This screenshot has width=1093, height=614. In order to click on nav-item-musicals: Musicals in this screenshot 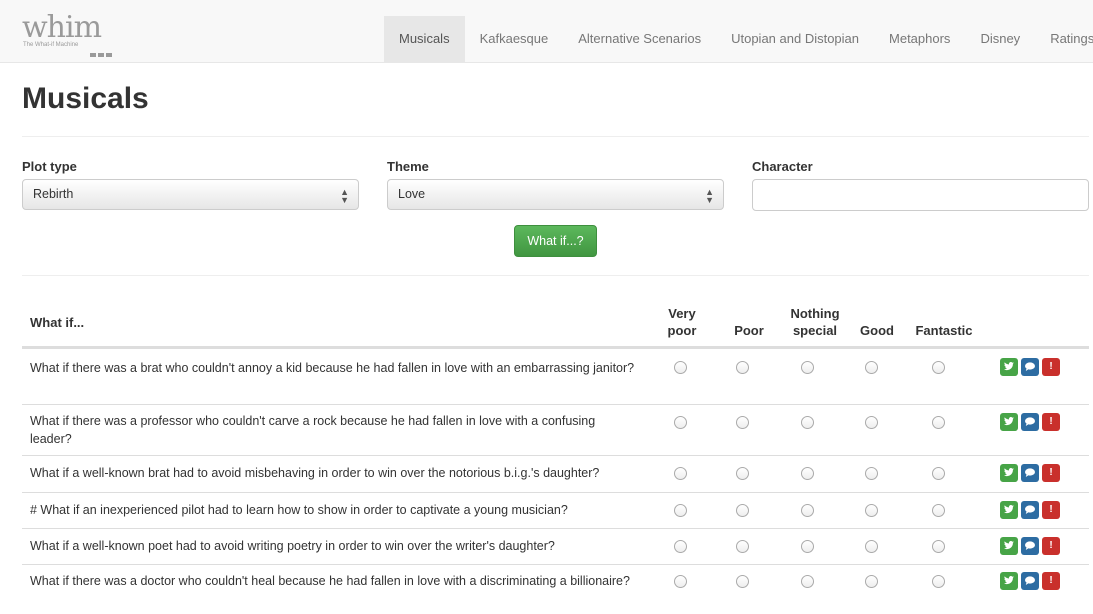, I will do `click(424, 39)`.